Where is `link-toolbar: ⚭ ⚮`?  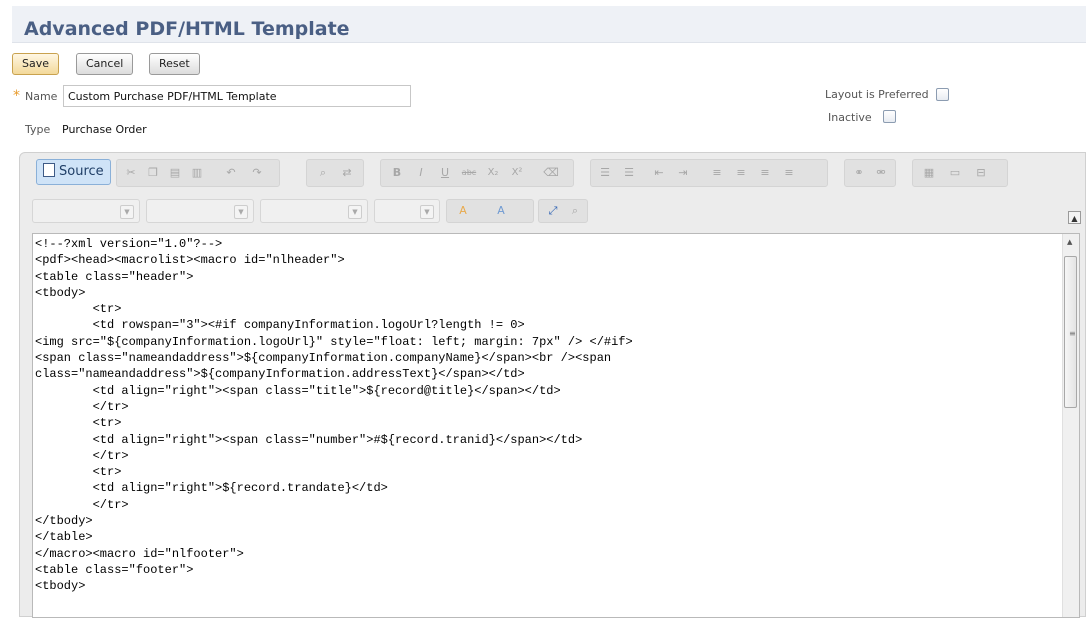 link-toolbar: ⚭ ⚮ is located at coordinates (870, 173).